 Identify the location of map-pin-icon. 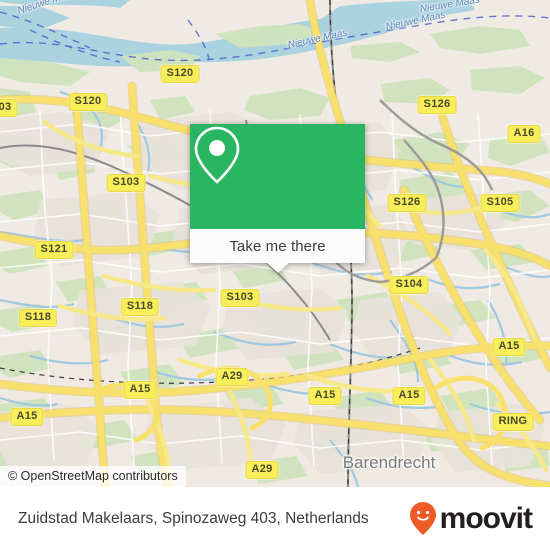
(217, 155).